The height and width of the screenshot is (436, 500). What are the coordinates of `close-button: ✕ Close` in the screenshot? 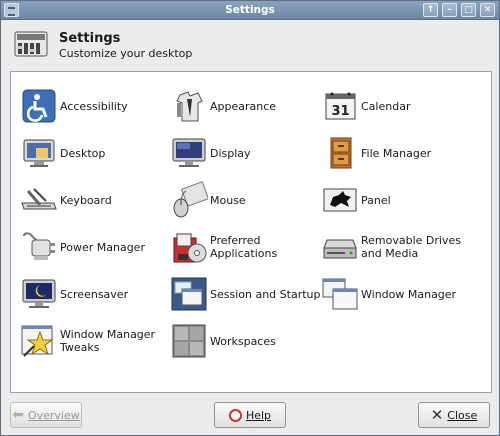 It's located at (454, 415).